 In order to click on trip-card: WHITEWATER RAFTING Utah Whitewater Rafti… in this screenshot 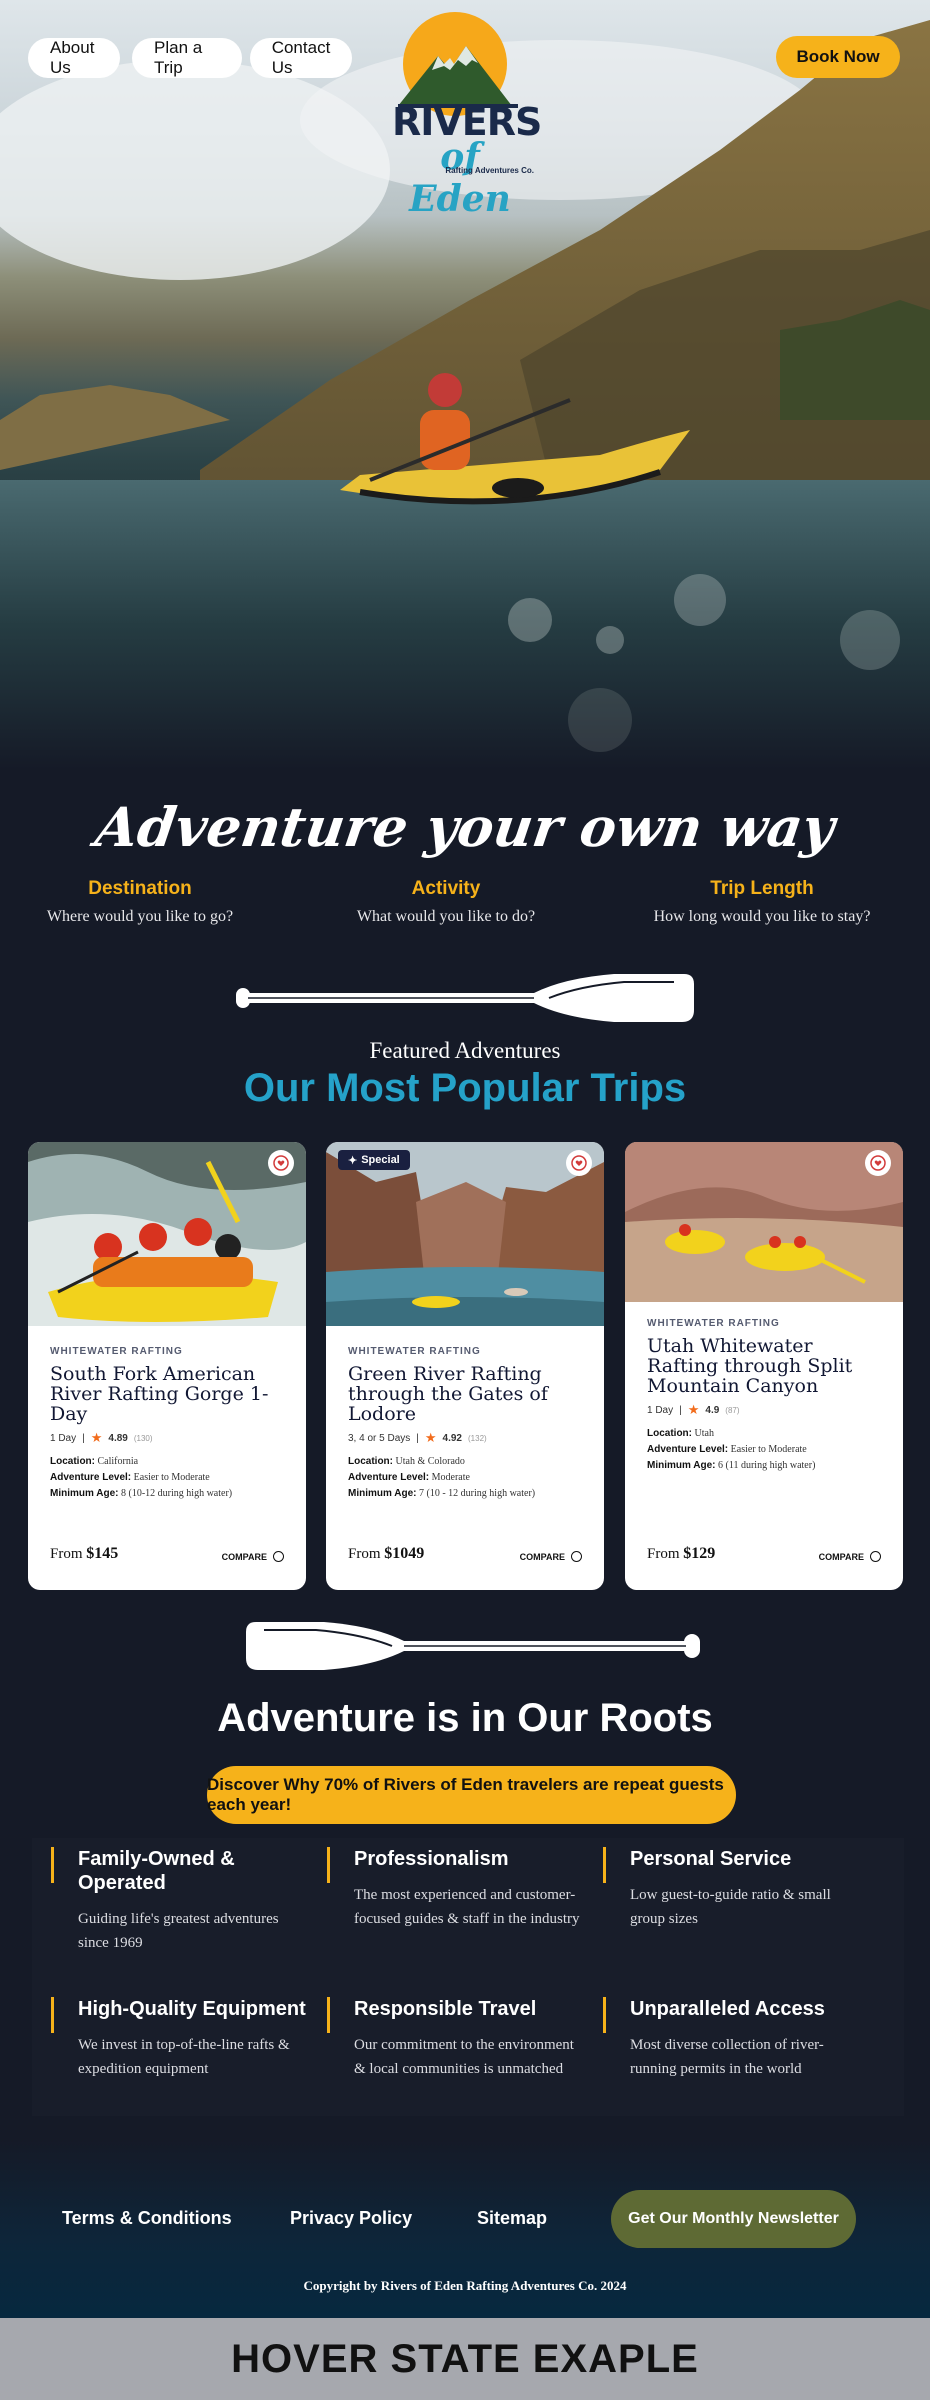, I will do `click(764, 1366)`.